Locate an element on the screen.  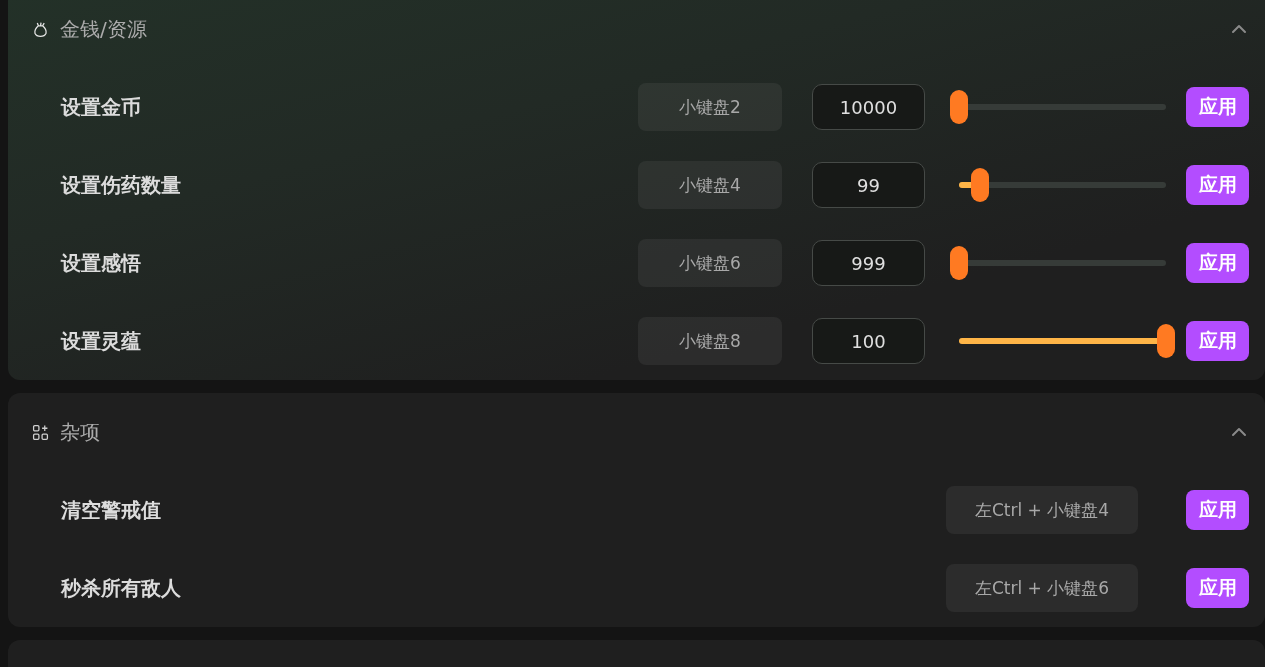
hotkey-badge: 左Ctrl + 小键盘4 is located at coordinates (1042, 510).